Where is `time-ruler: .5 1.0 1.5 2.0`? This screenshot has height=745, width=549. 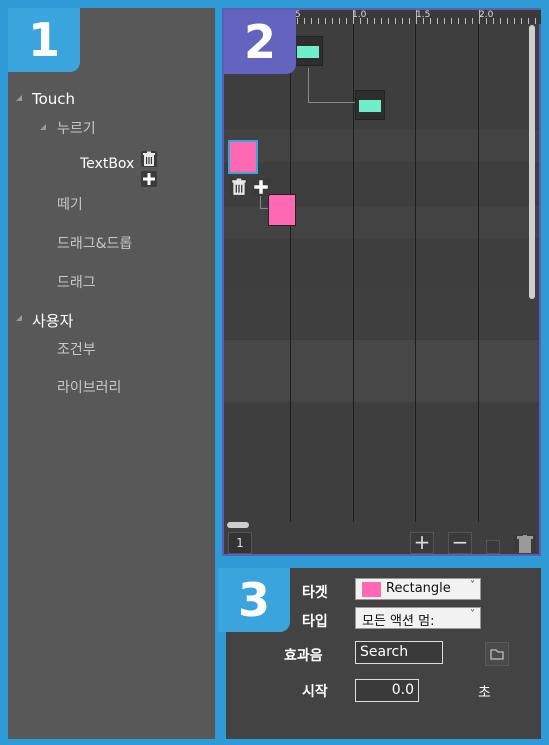
time-ruler: .5 1.0 1.5 2.0 is located at coordinates (415, 17).